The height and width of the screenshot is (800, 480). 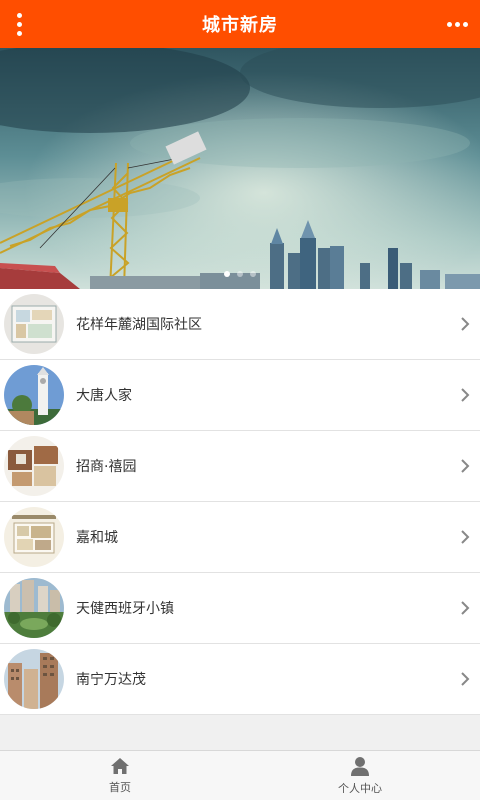 What do you see at coordinates (104, 396) in the screenshot?
I see `listing-name: 大唐人家` at bounding box center [104, 396].